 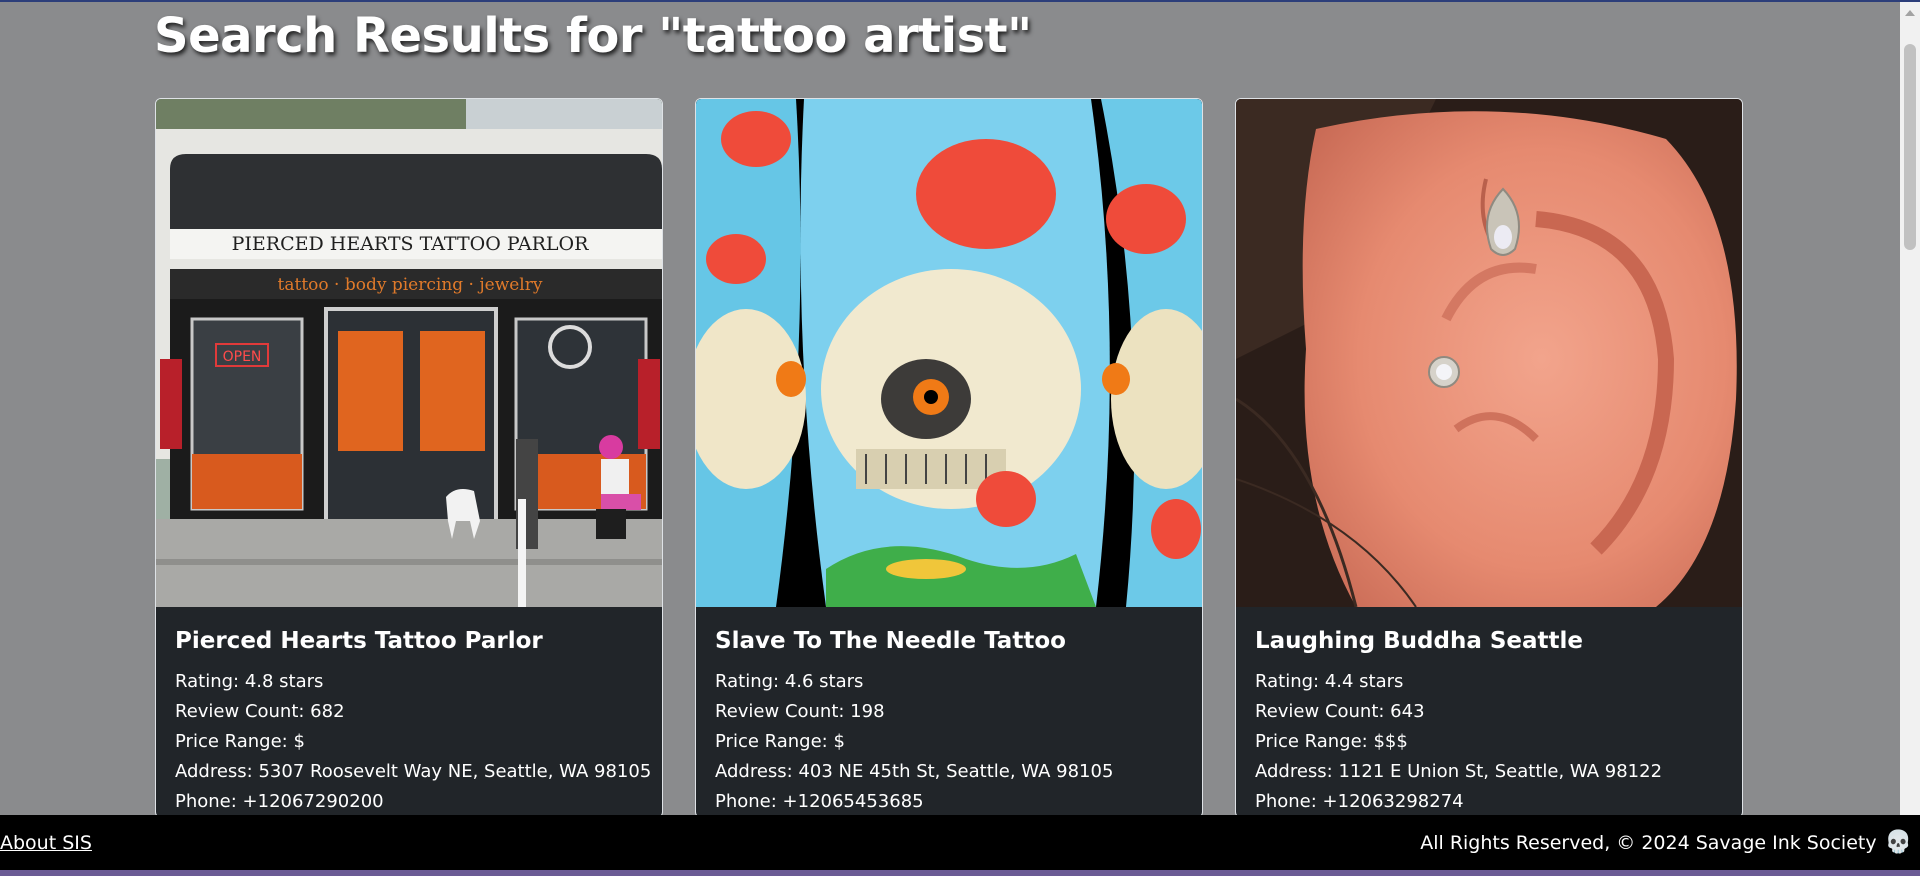 I want to click on storefront-open-sign: OPEN, so click(x=242, y=357).